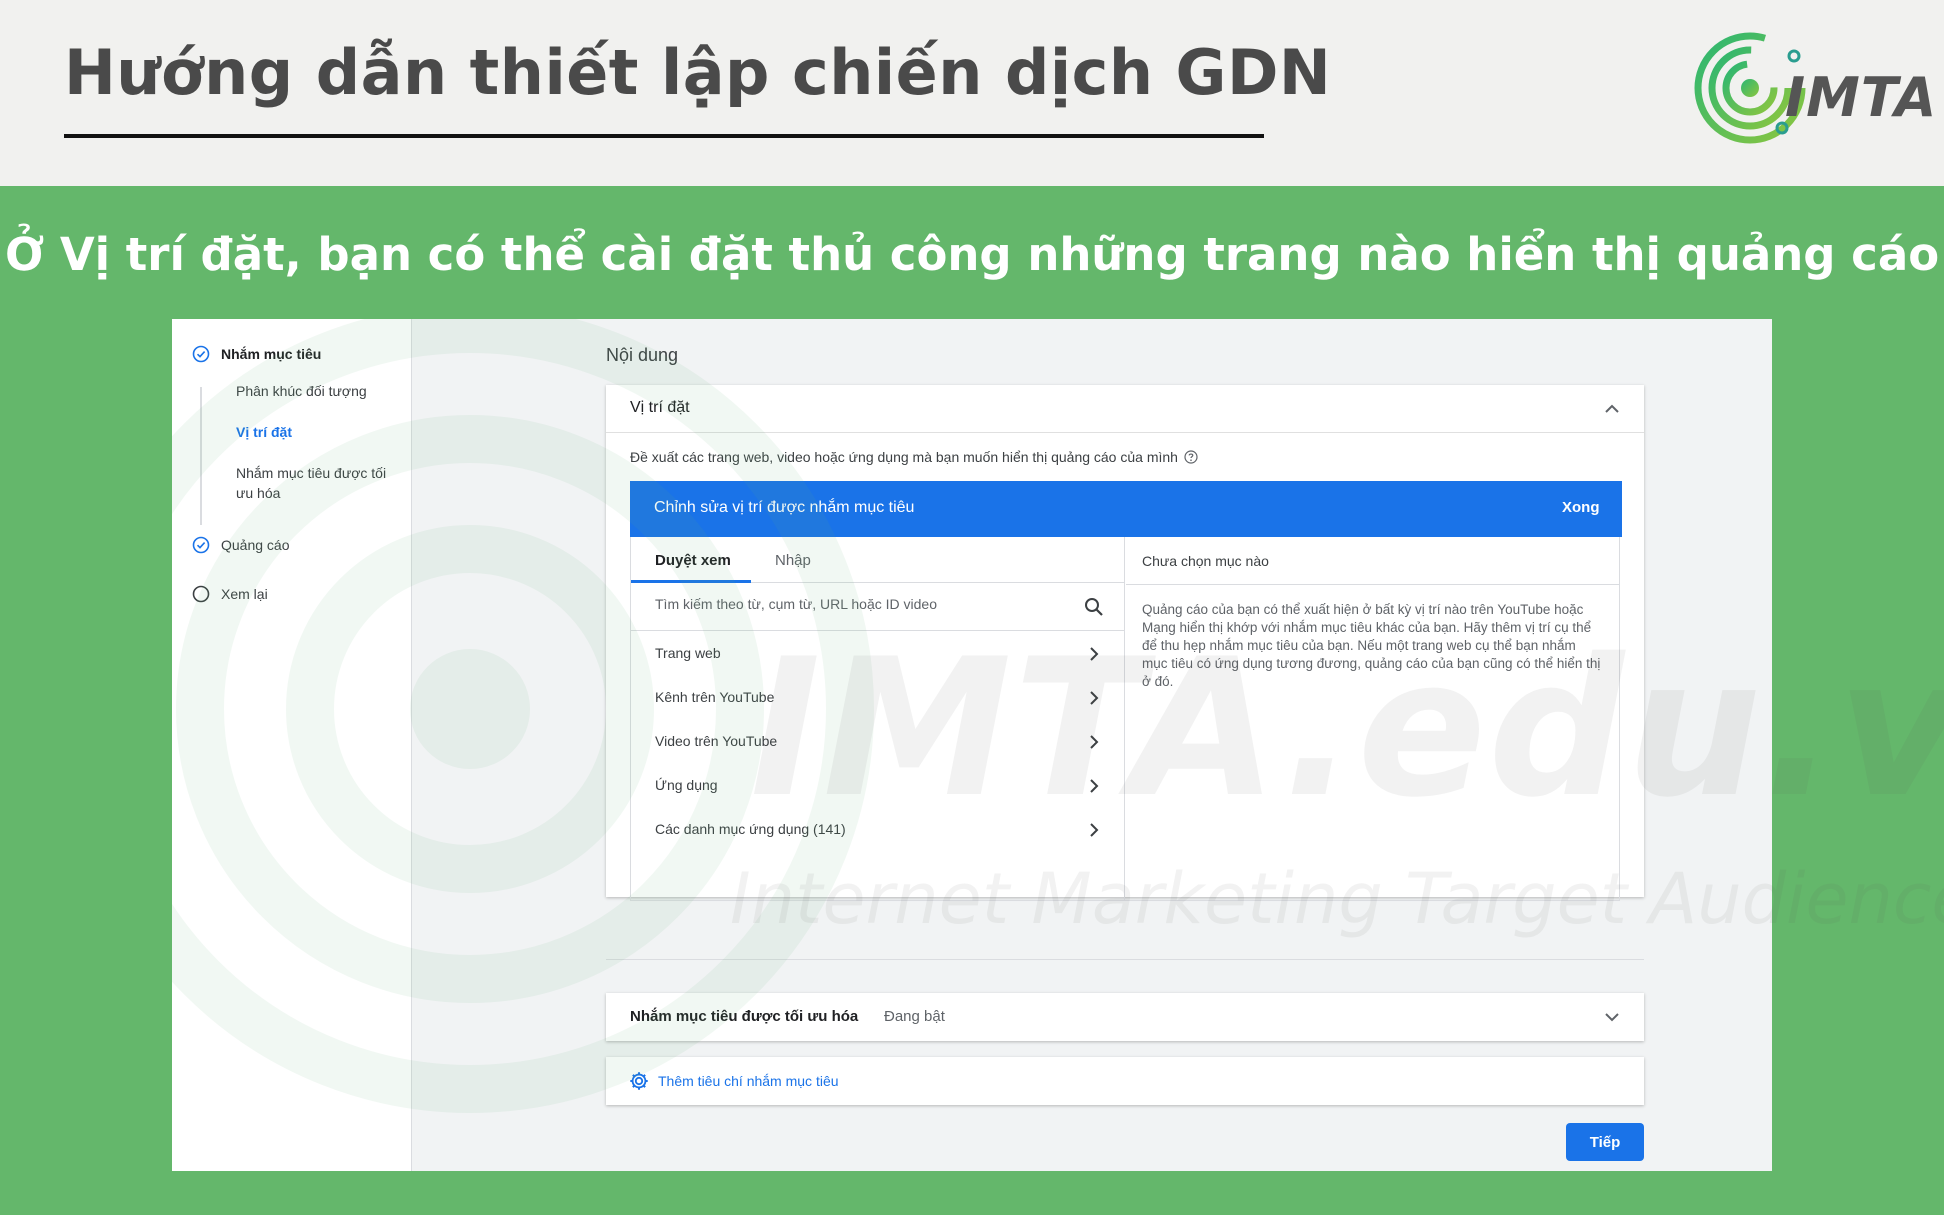  What do you see at coordinates (1612, 409) in the screenshot?
I see `chevron-up-icon` at bounding box center [1612, 409].